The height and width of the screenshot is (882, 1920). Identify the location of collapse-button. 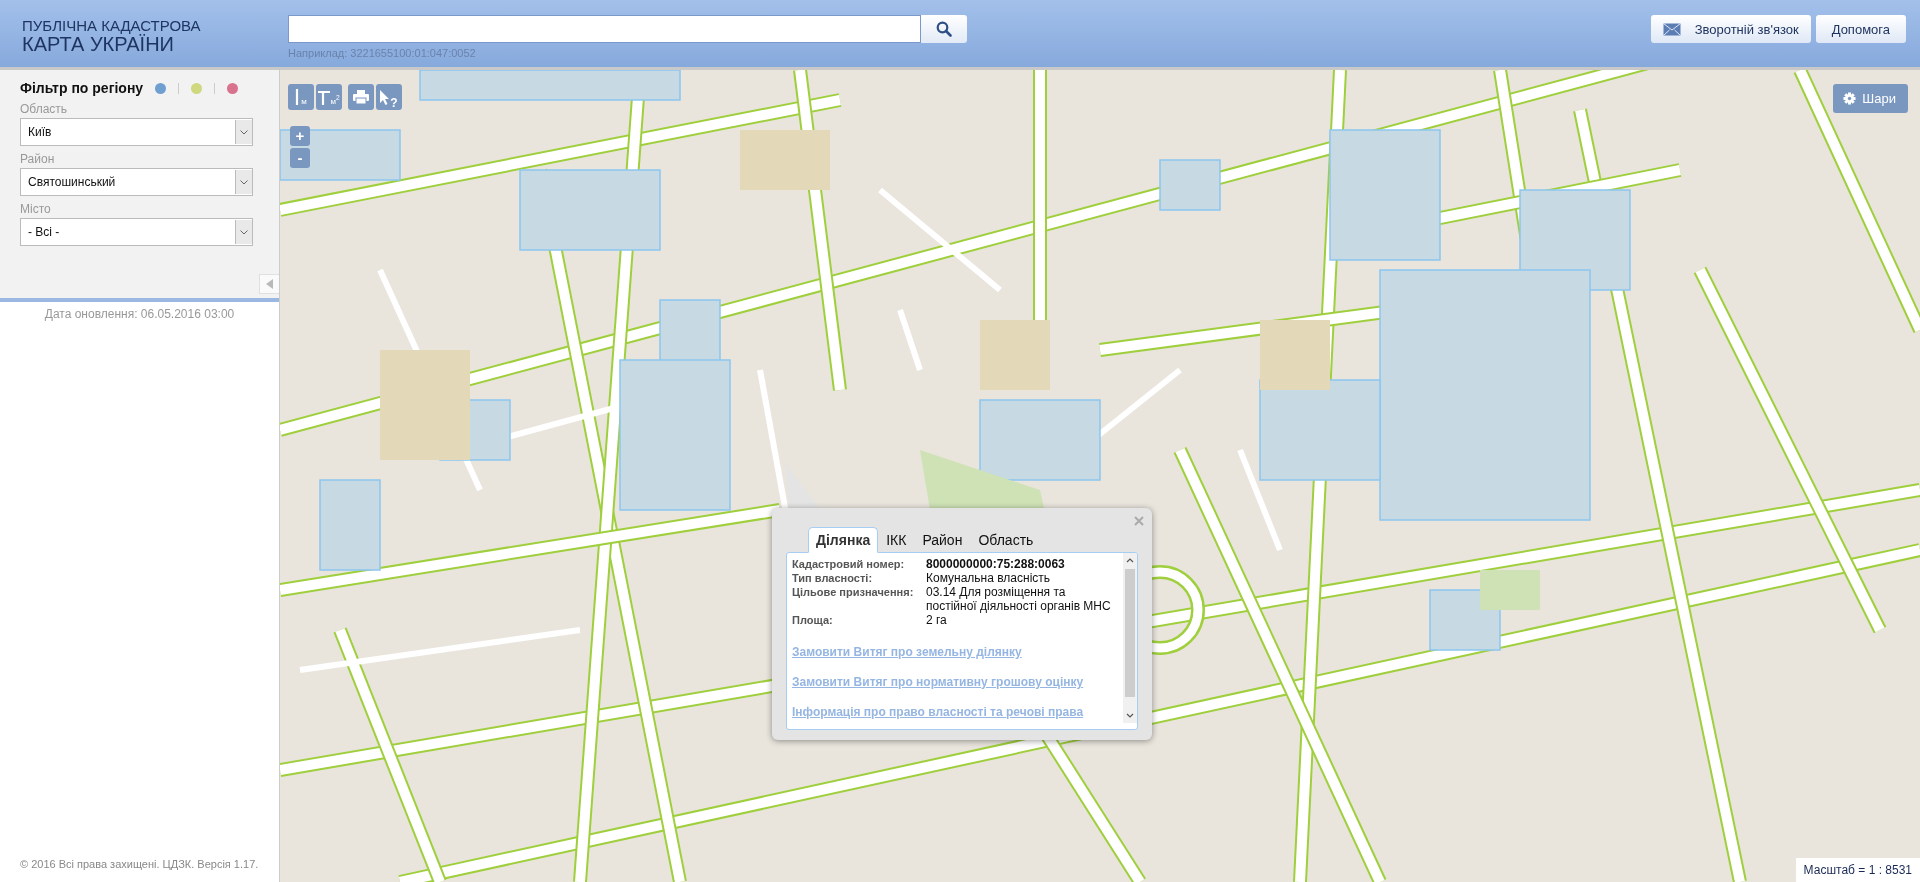
(269, 284).